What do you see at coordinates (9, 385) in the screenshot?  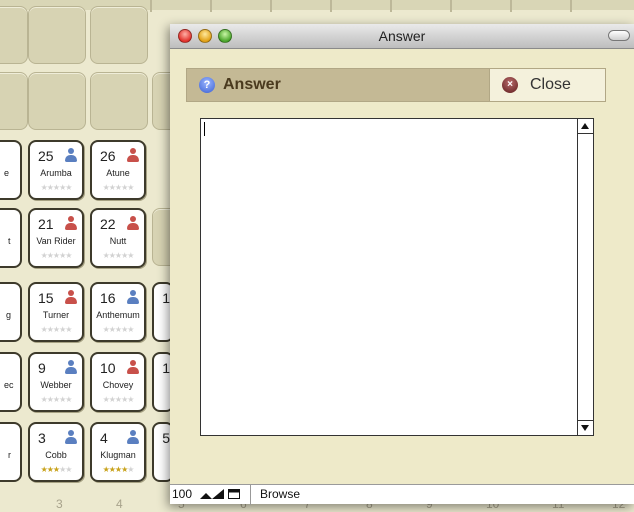 I see `cropped-card-name: ec` at bounding box center [9, 385].